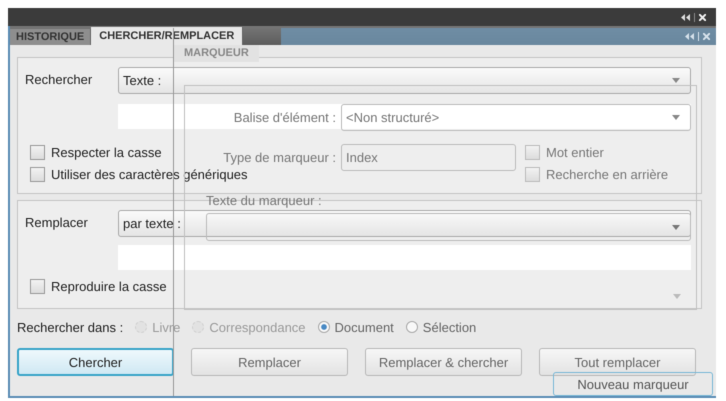 Image resolution: width=726 pixels, height=401 pixels. Describe the element at coordinates (95, 362) in the screenshot. I see `action-button: Chercher` at that location.